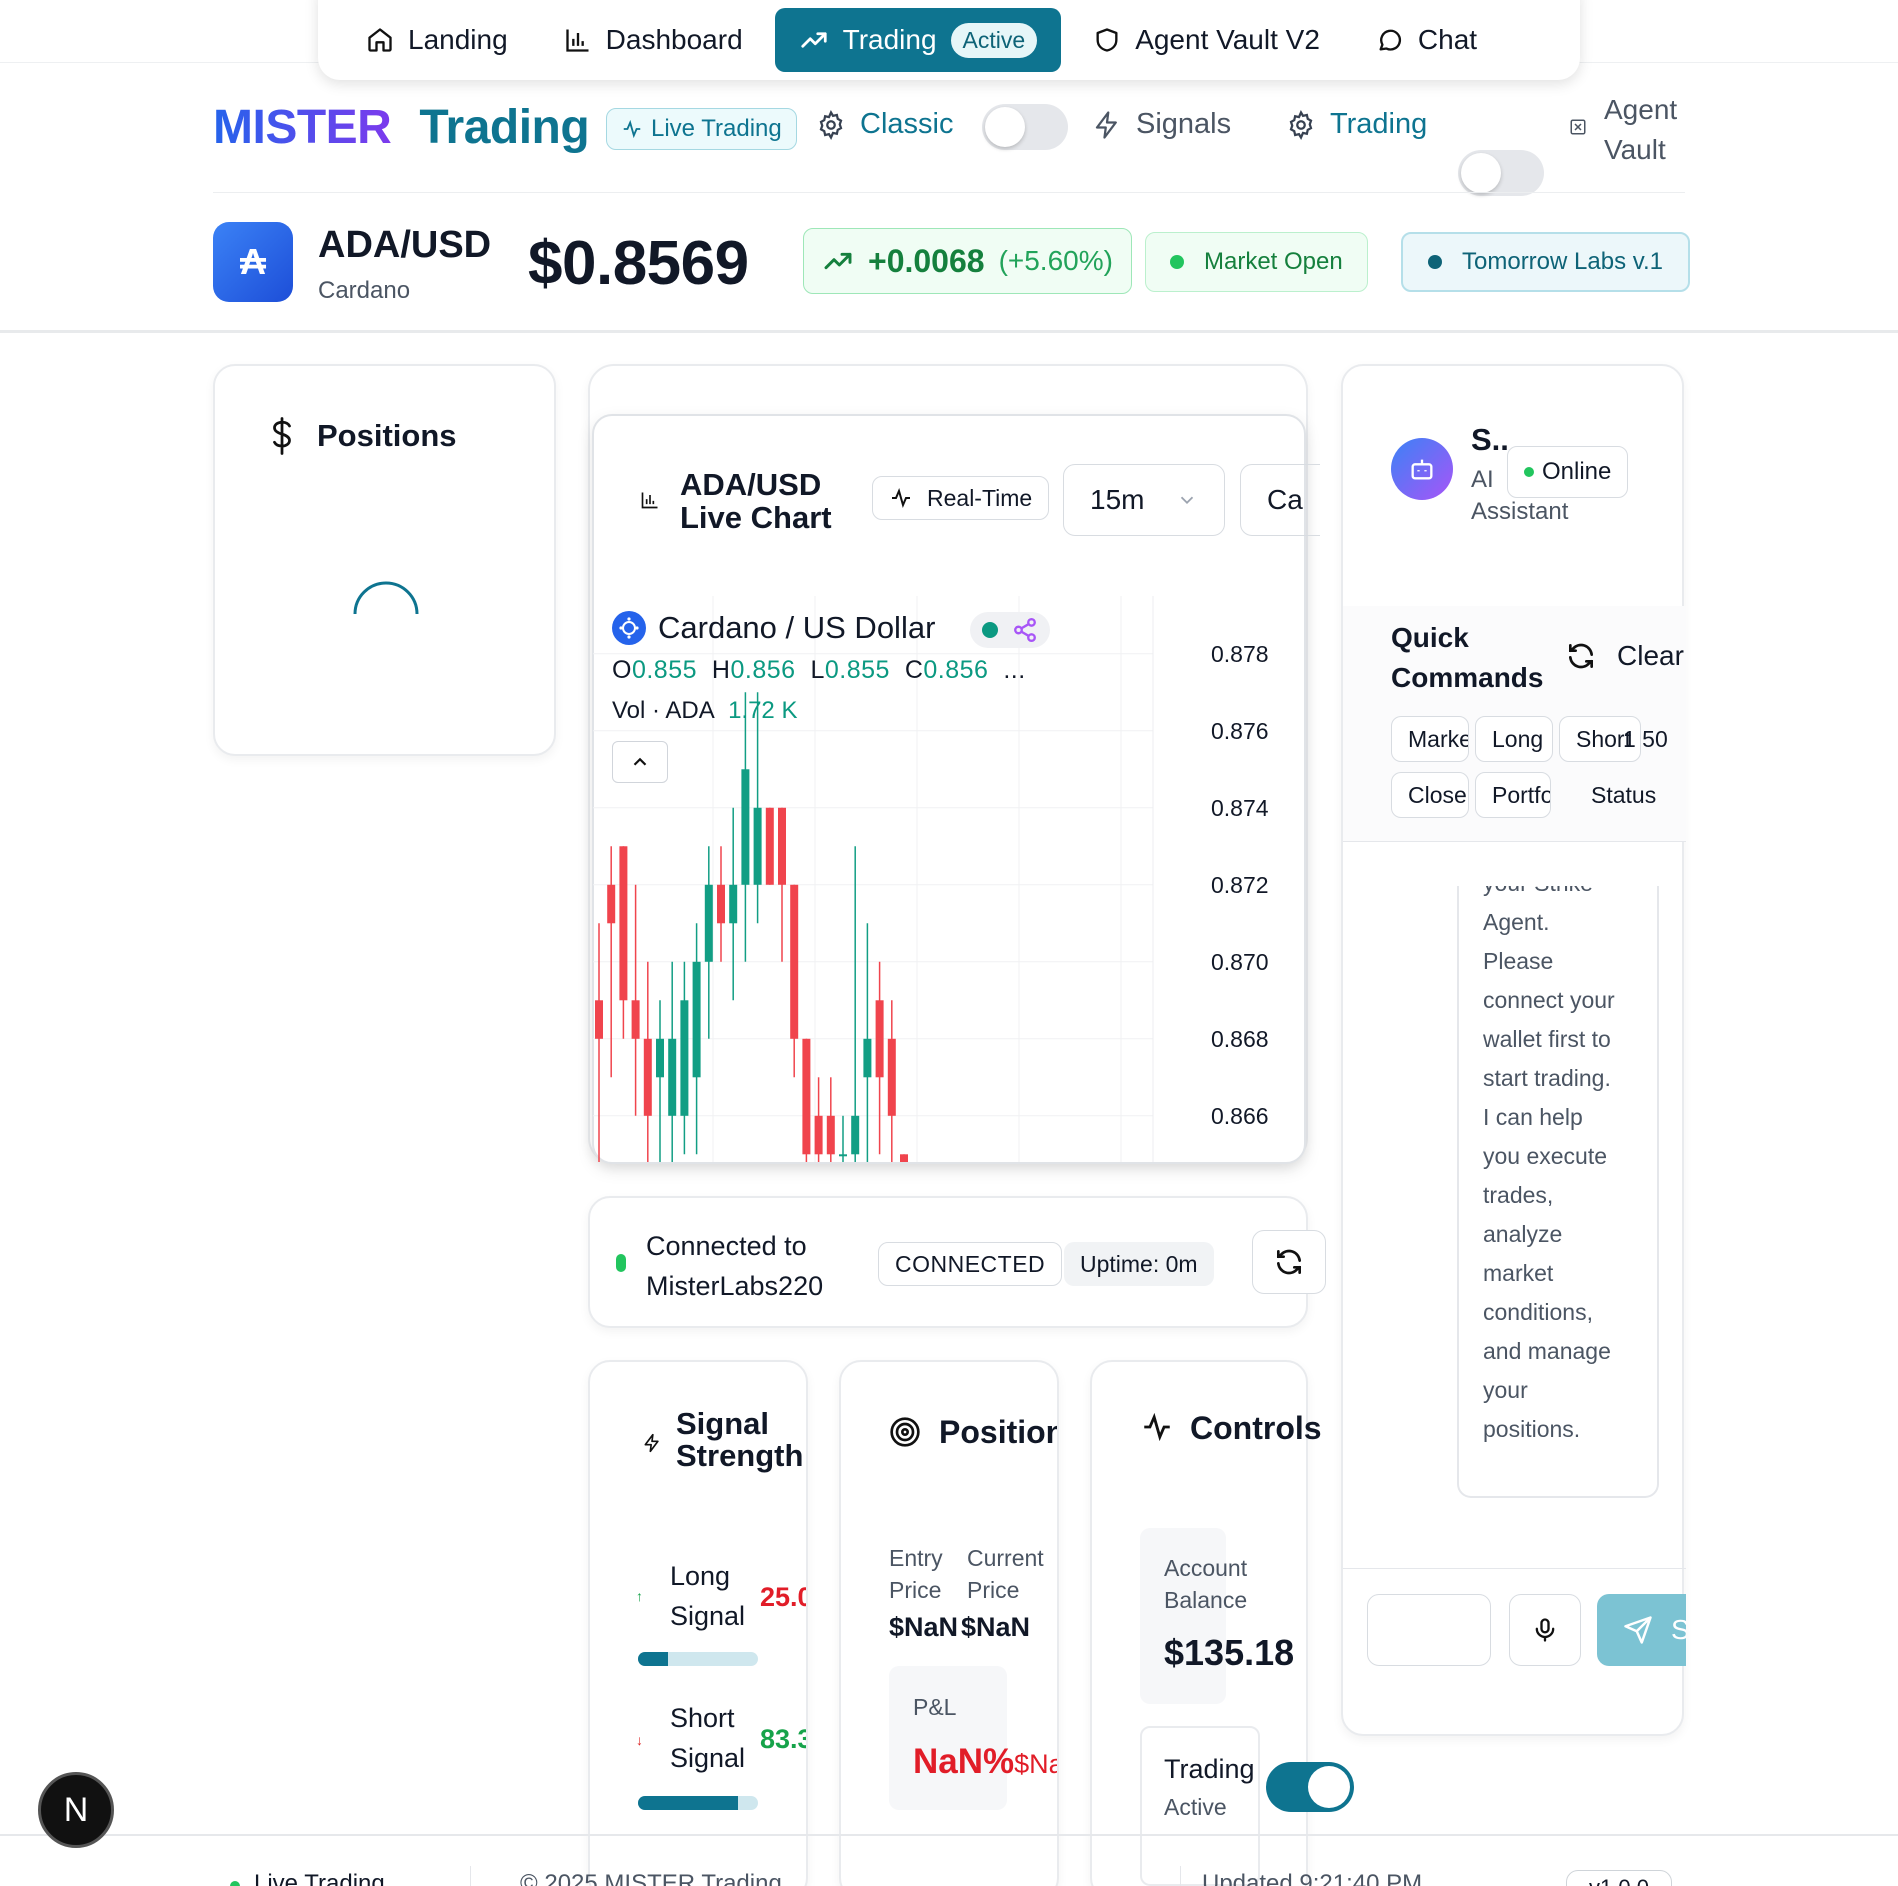 The image size is (1898, 1886). I want to click on chat-message-line: and manage, so click(1547, 1351).